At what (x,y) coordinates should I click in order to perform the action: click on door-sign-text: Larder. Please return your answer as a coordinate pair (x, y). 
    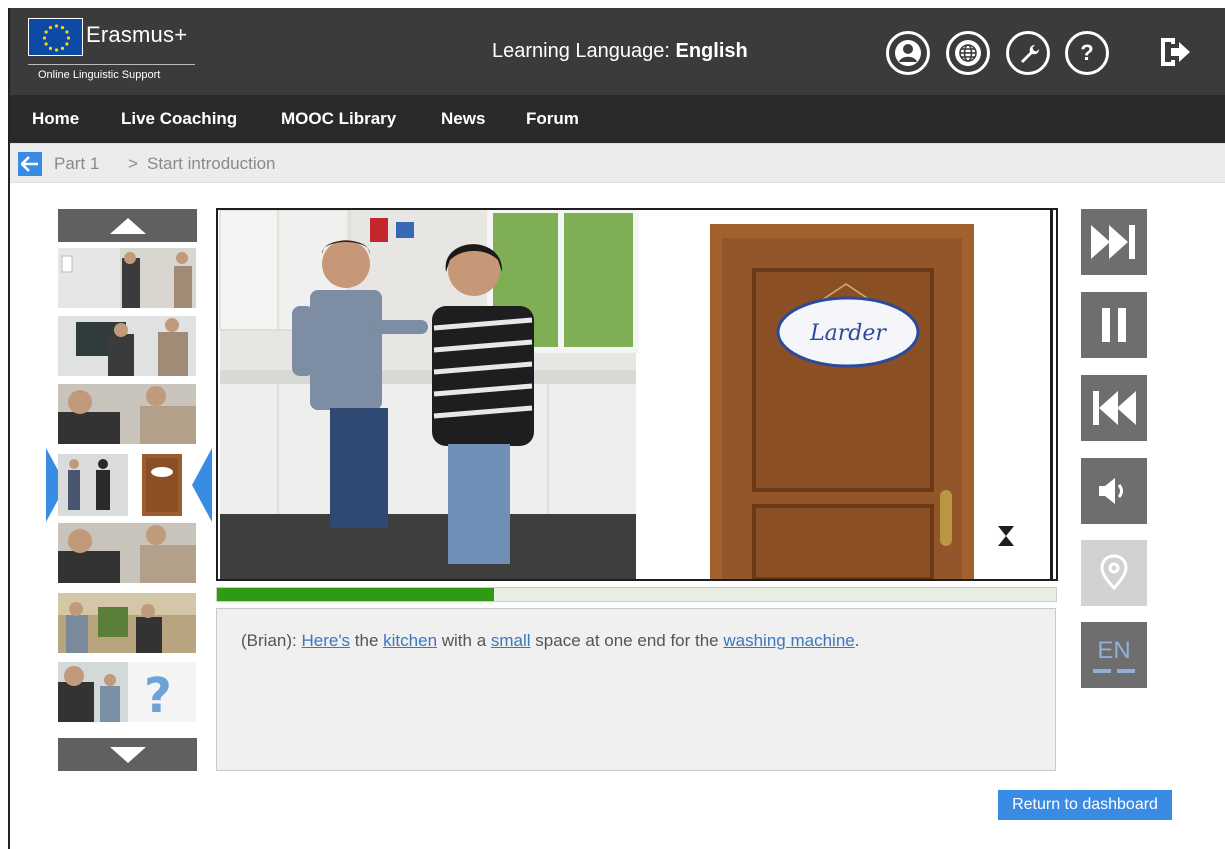
    Looking at the image, I should click on (848, 333).